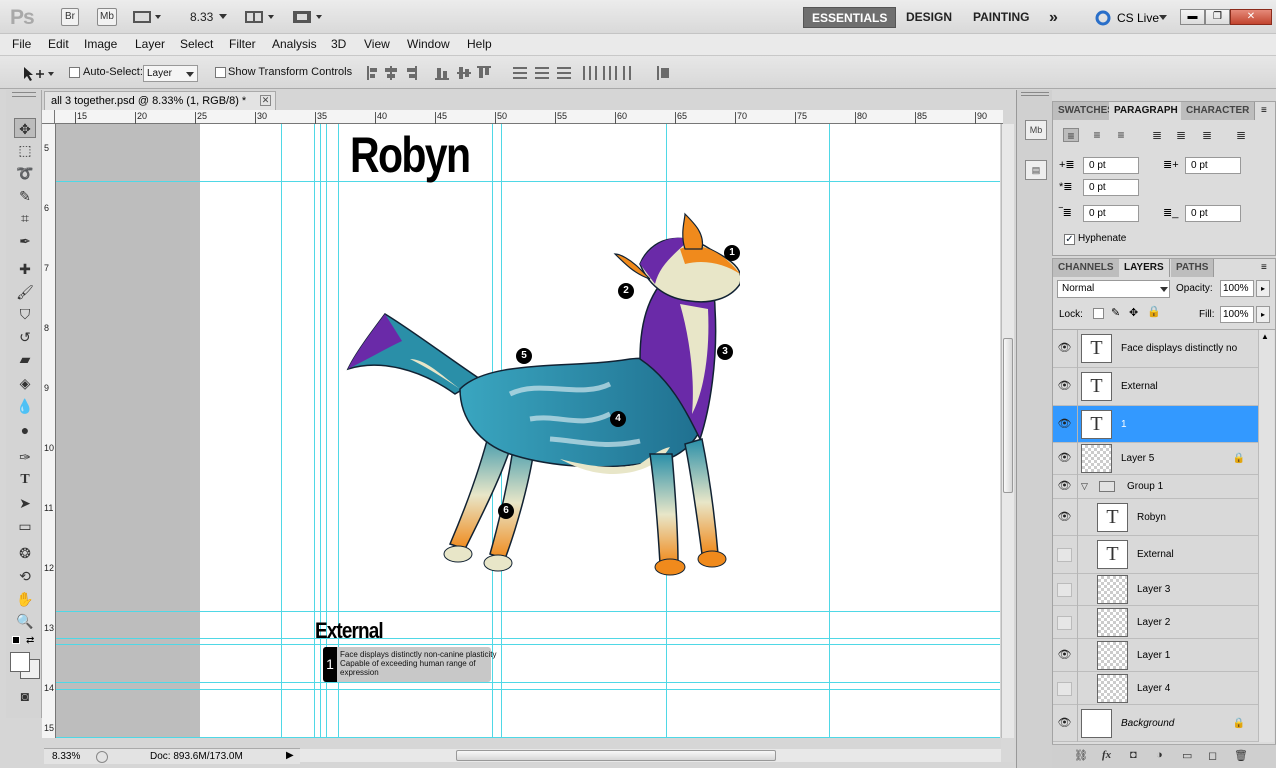 This screenshot has width=1276, height=768. Describe the element at coordinates (25, 150) in the screenshot. I see `marquee-tool-icon: ⬚` at that location.